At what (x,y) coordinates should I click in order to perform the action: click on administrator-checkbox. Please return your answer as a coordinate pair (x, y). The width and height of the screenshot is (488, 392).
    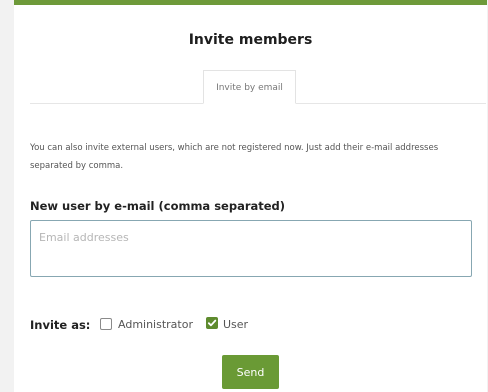
    Looking at the image, I should click on (106, 324).